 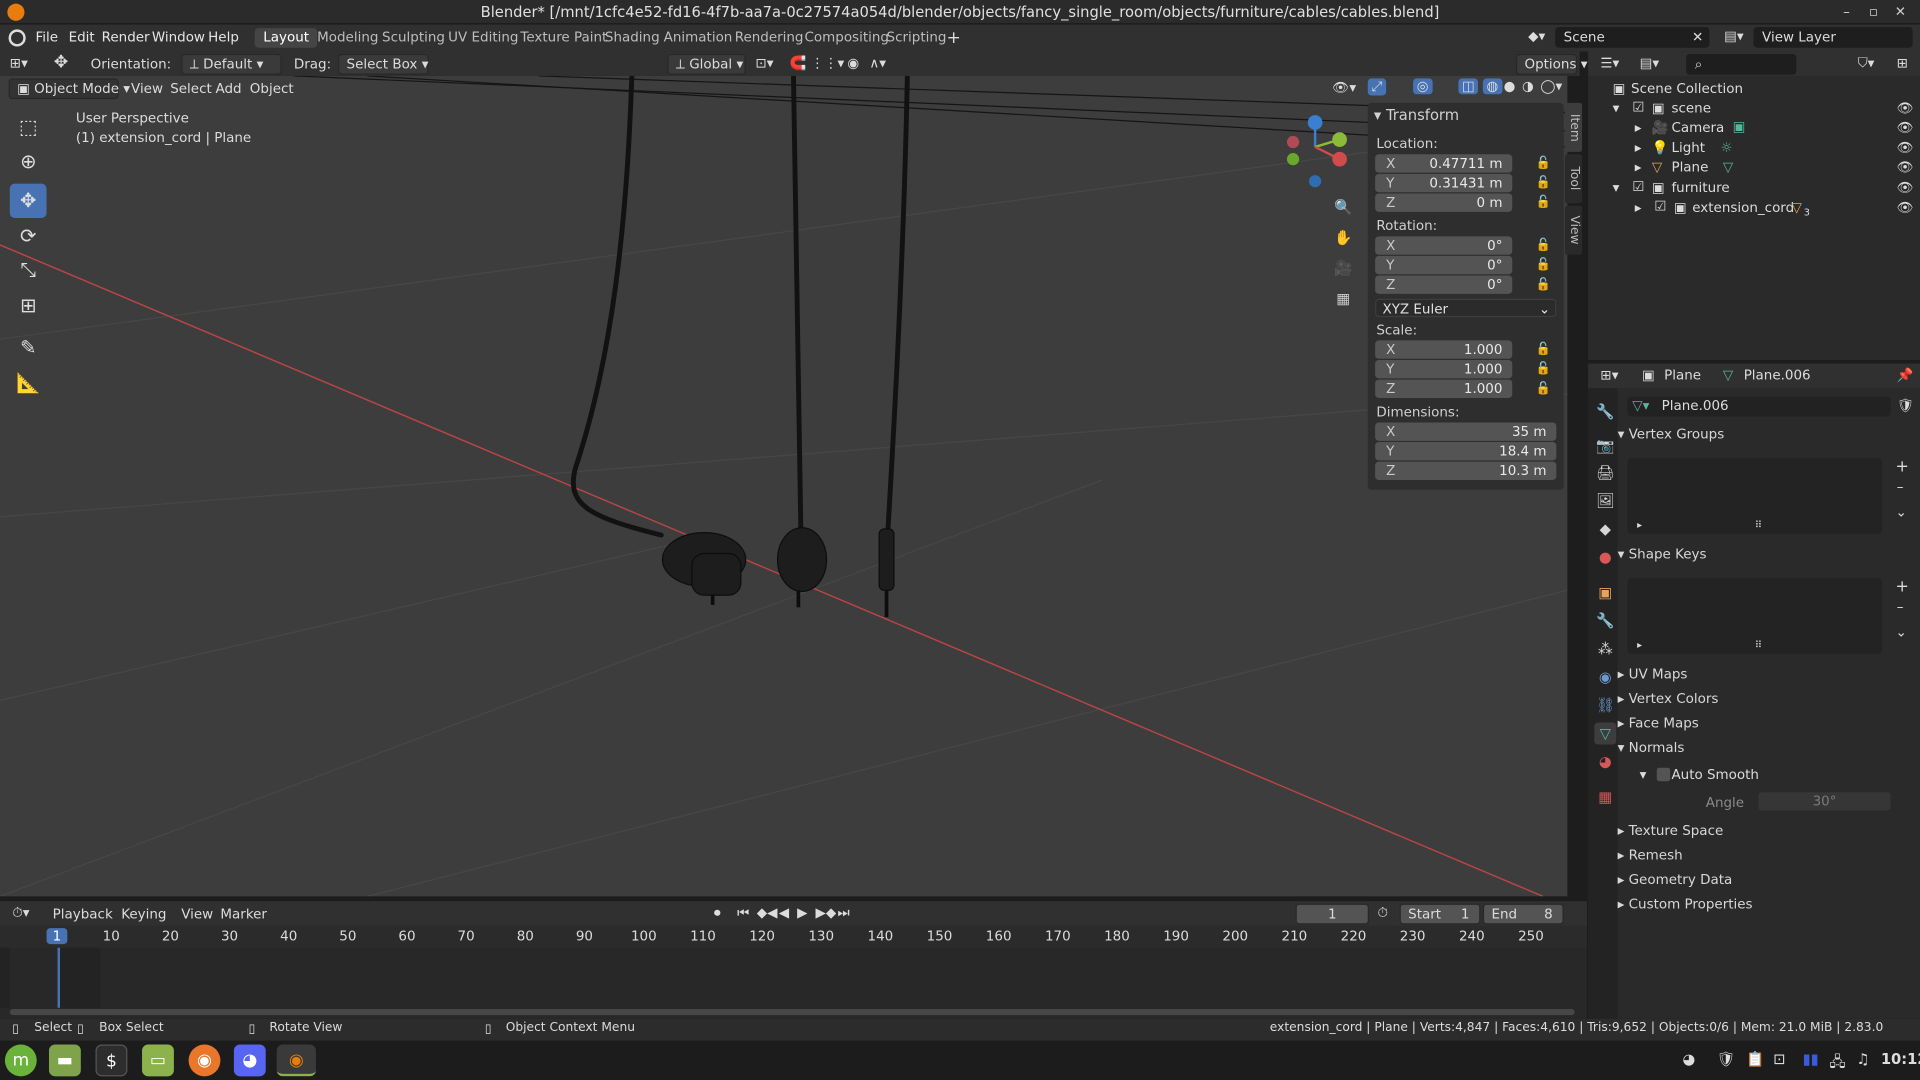 I want to click on options-dropdown: Options ▾, so click(x=1551, y=64).